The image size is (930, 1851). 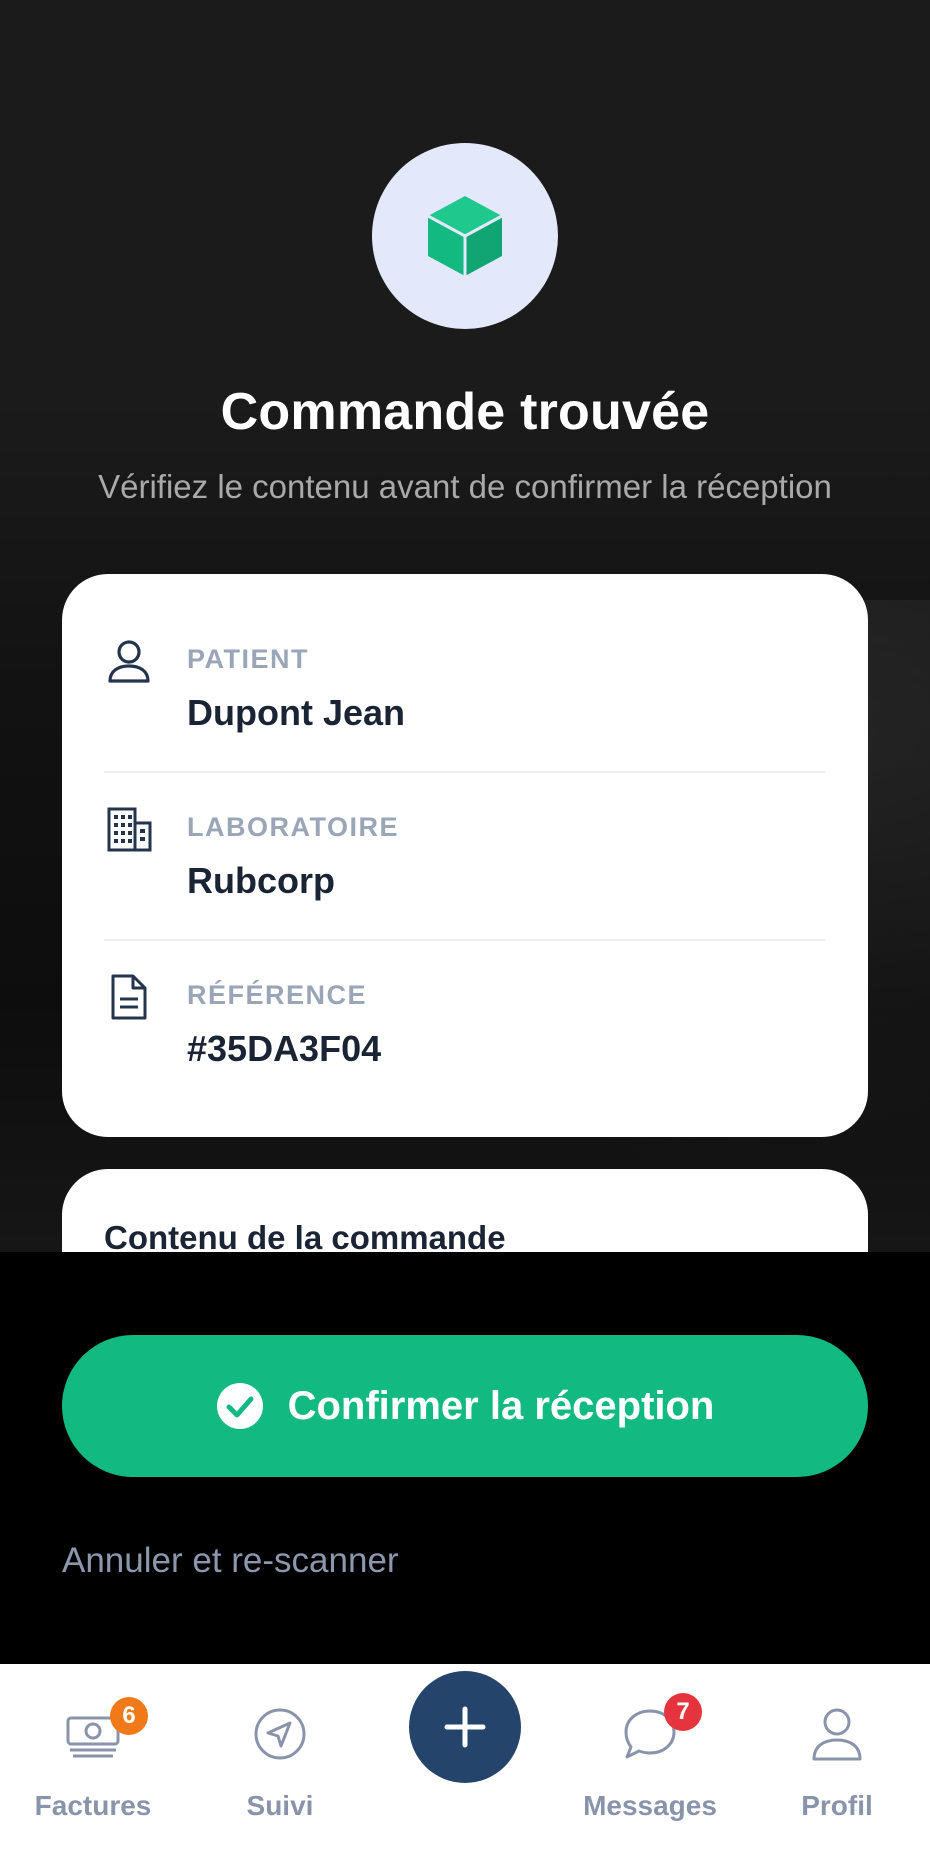 I want to click on confirm-reception-button: Confirmer la réception, so click(x=465, y=1406).